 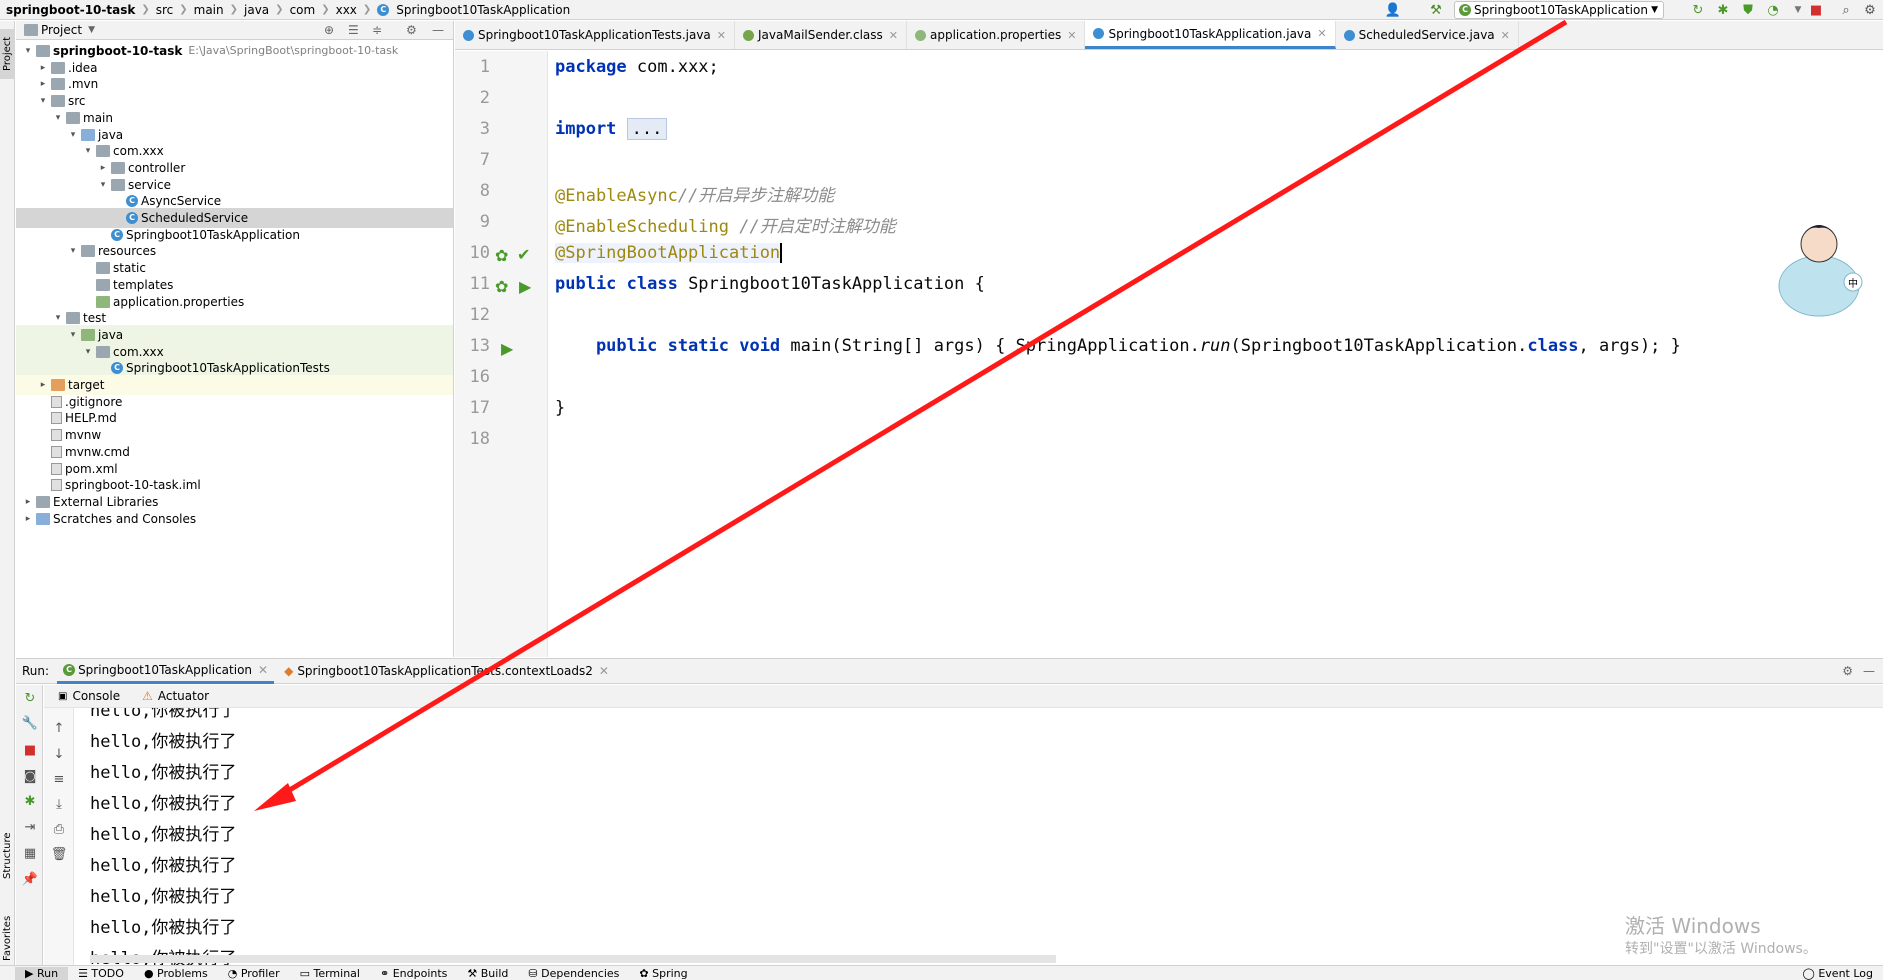 I want to click on user-icon: 👤, so click(x=1393, y=10).